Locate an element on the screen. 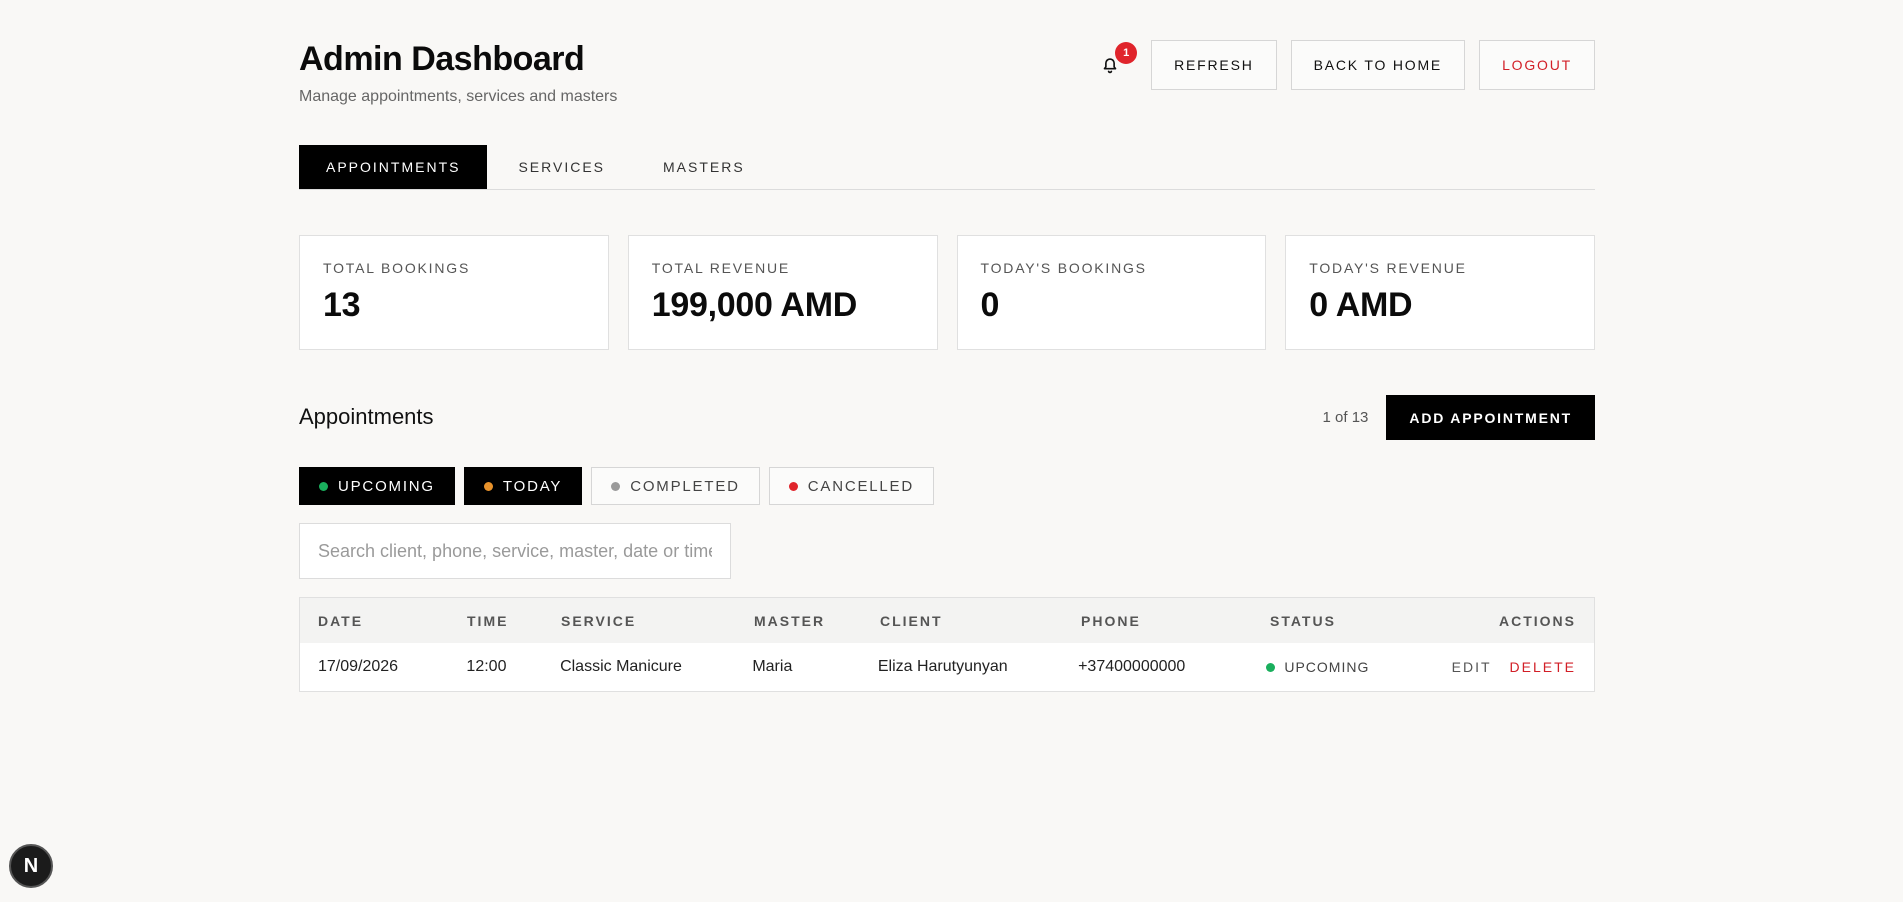  column-header-actions: ACTIONS is located at coordinates (1537, 620).